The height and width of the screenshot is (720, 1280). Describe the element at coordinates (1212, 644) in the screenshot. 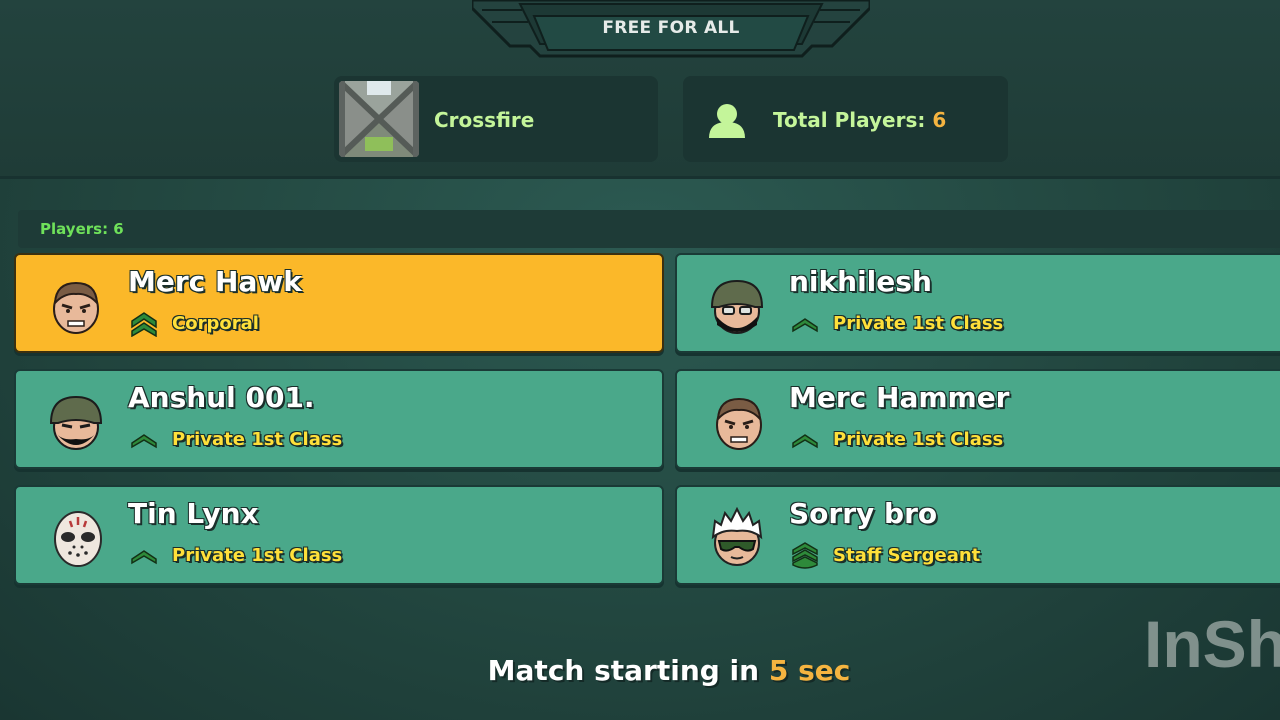

I see `watermark: InSh` at that location.